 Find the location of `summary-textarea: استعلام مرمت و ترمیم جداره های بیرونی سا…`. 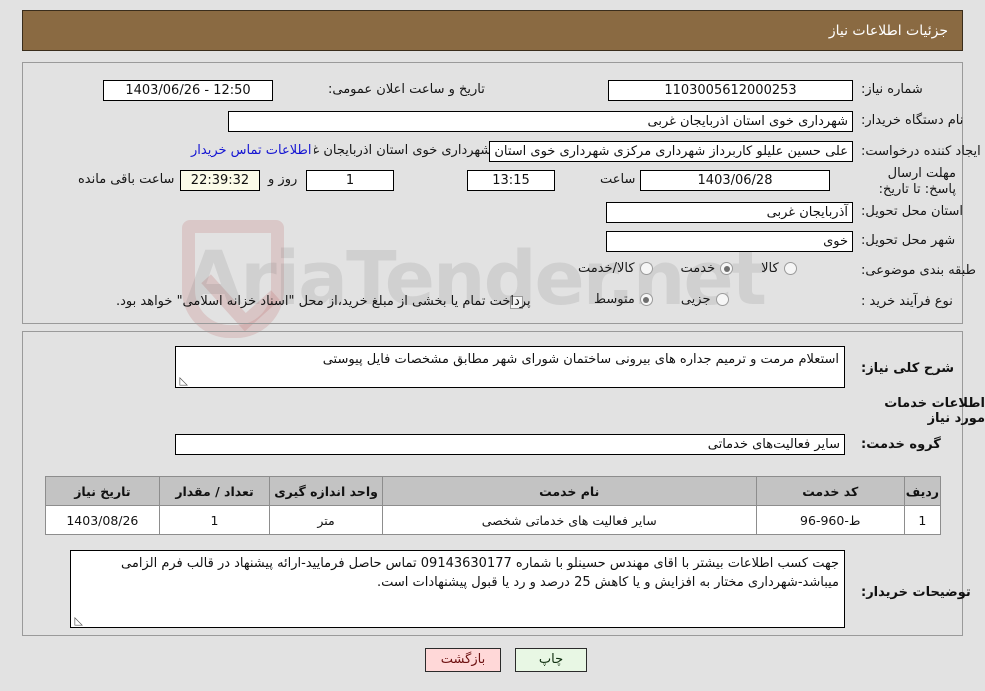

summary-textarea: استعلام مرمت و ترمیم جداره های بیرونی سا… is located at coordinates (510, 367).